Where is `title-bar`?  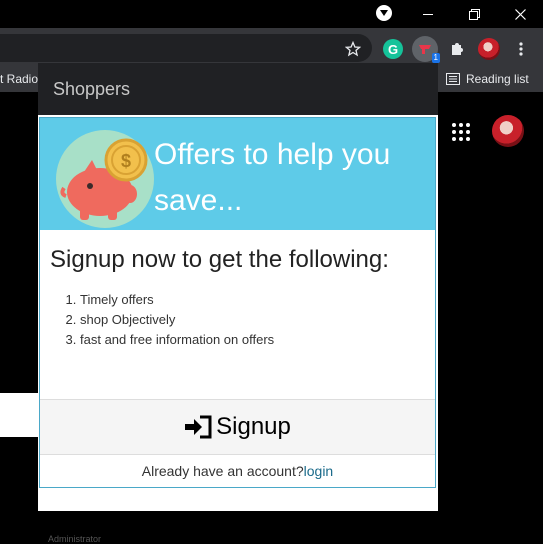 title-bar is located at coordinates (271, 14).